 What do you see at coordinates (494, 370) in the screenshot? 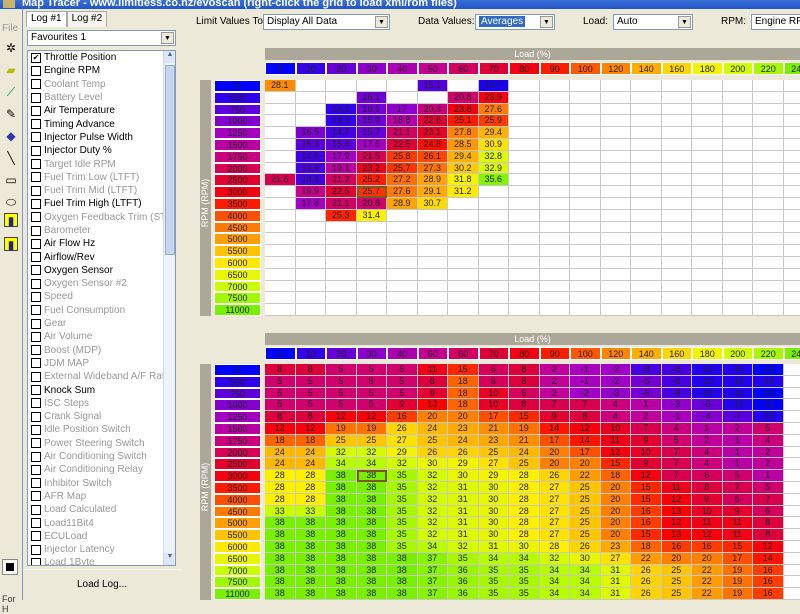
I see `map-cell: 6` at bounding box center [494, 370].